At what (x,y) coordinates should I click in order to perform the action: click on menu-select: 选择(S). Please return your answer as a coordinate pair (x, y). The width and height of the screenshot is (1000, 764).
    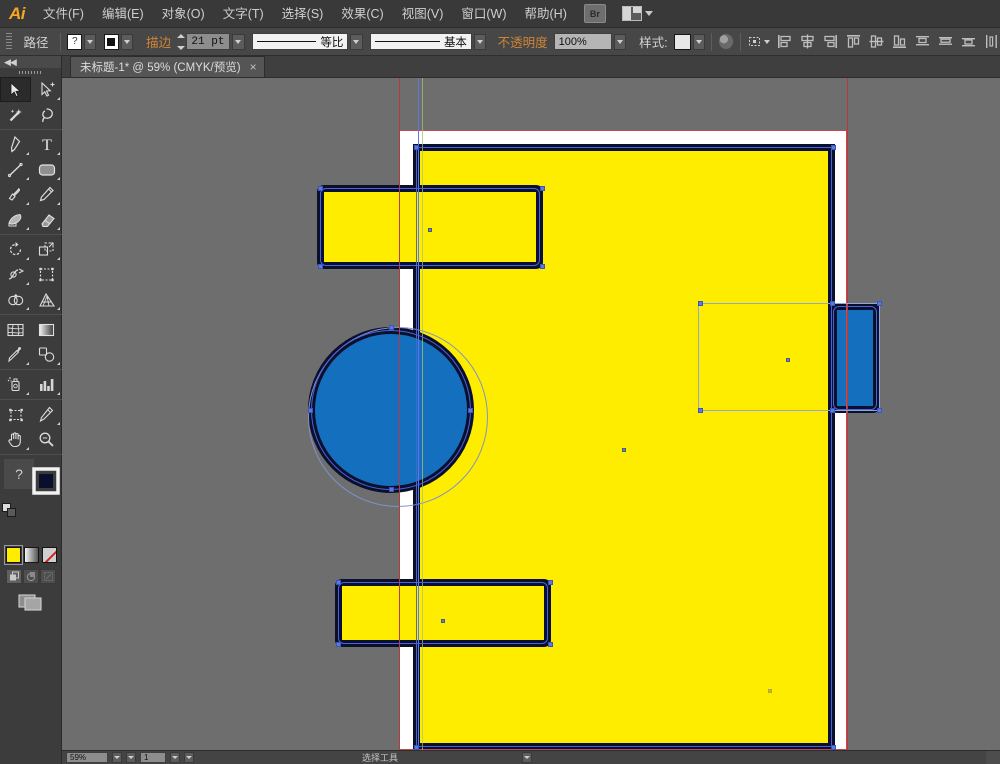
    Looking at the image, I should click on (303, 14).